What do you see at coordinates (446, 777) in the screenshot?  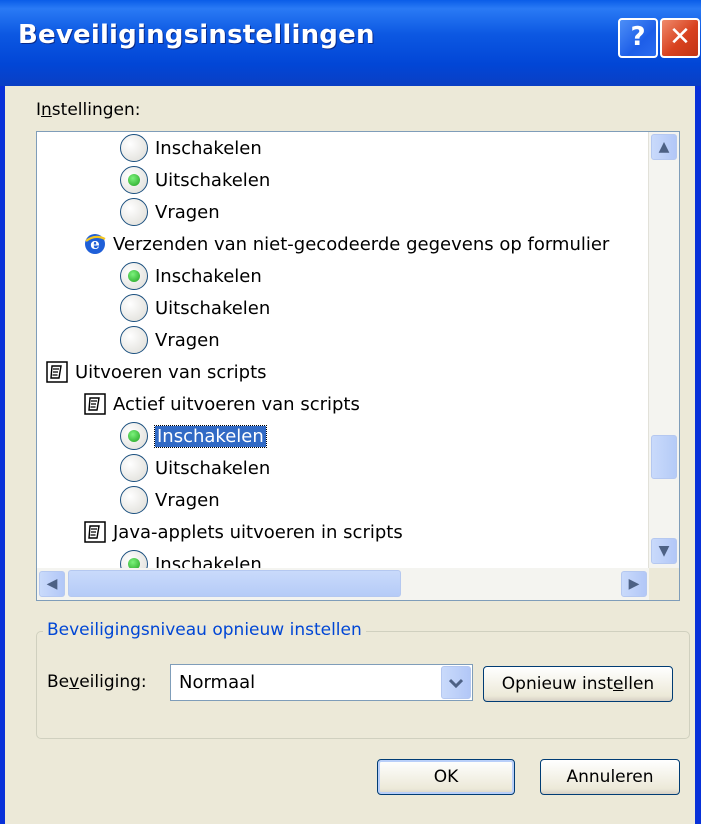 I see `ok-button: OK` at bounding box center [446, 777].